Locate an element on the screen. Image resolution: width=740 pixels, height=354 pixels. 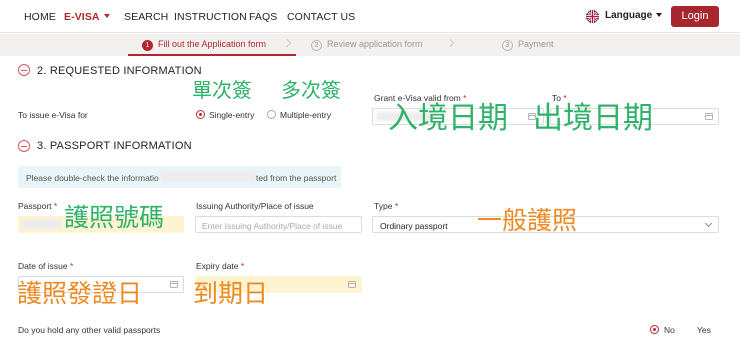
nav-faqs: FAQS is located at coordinates (263, 17).